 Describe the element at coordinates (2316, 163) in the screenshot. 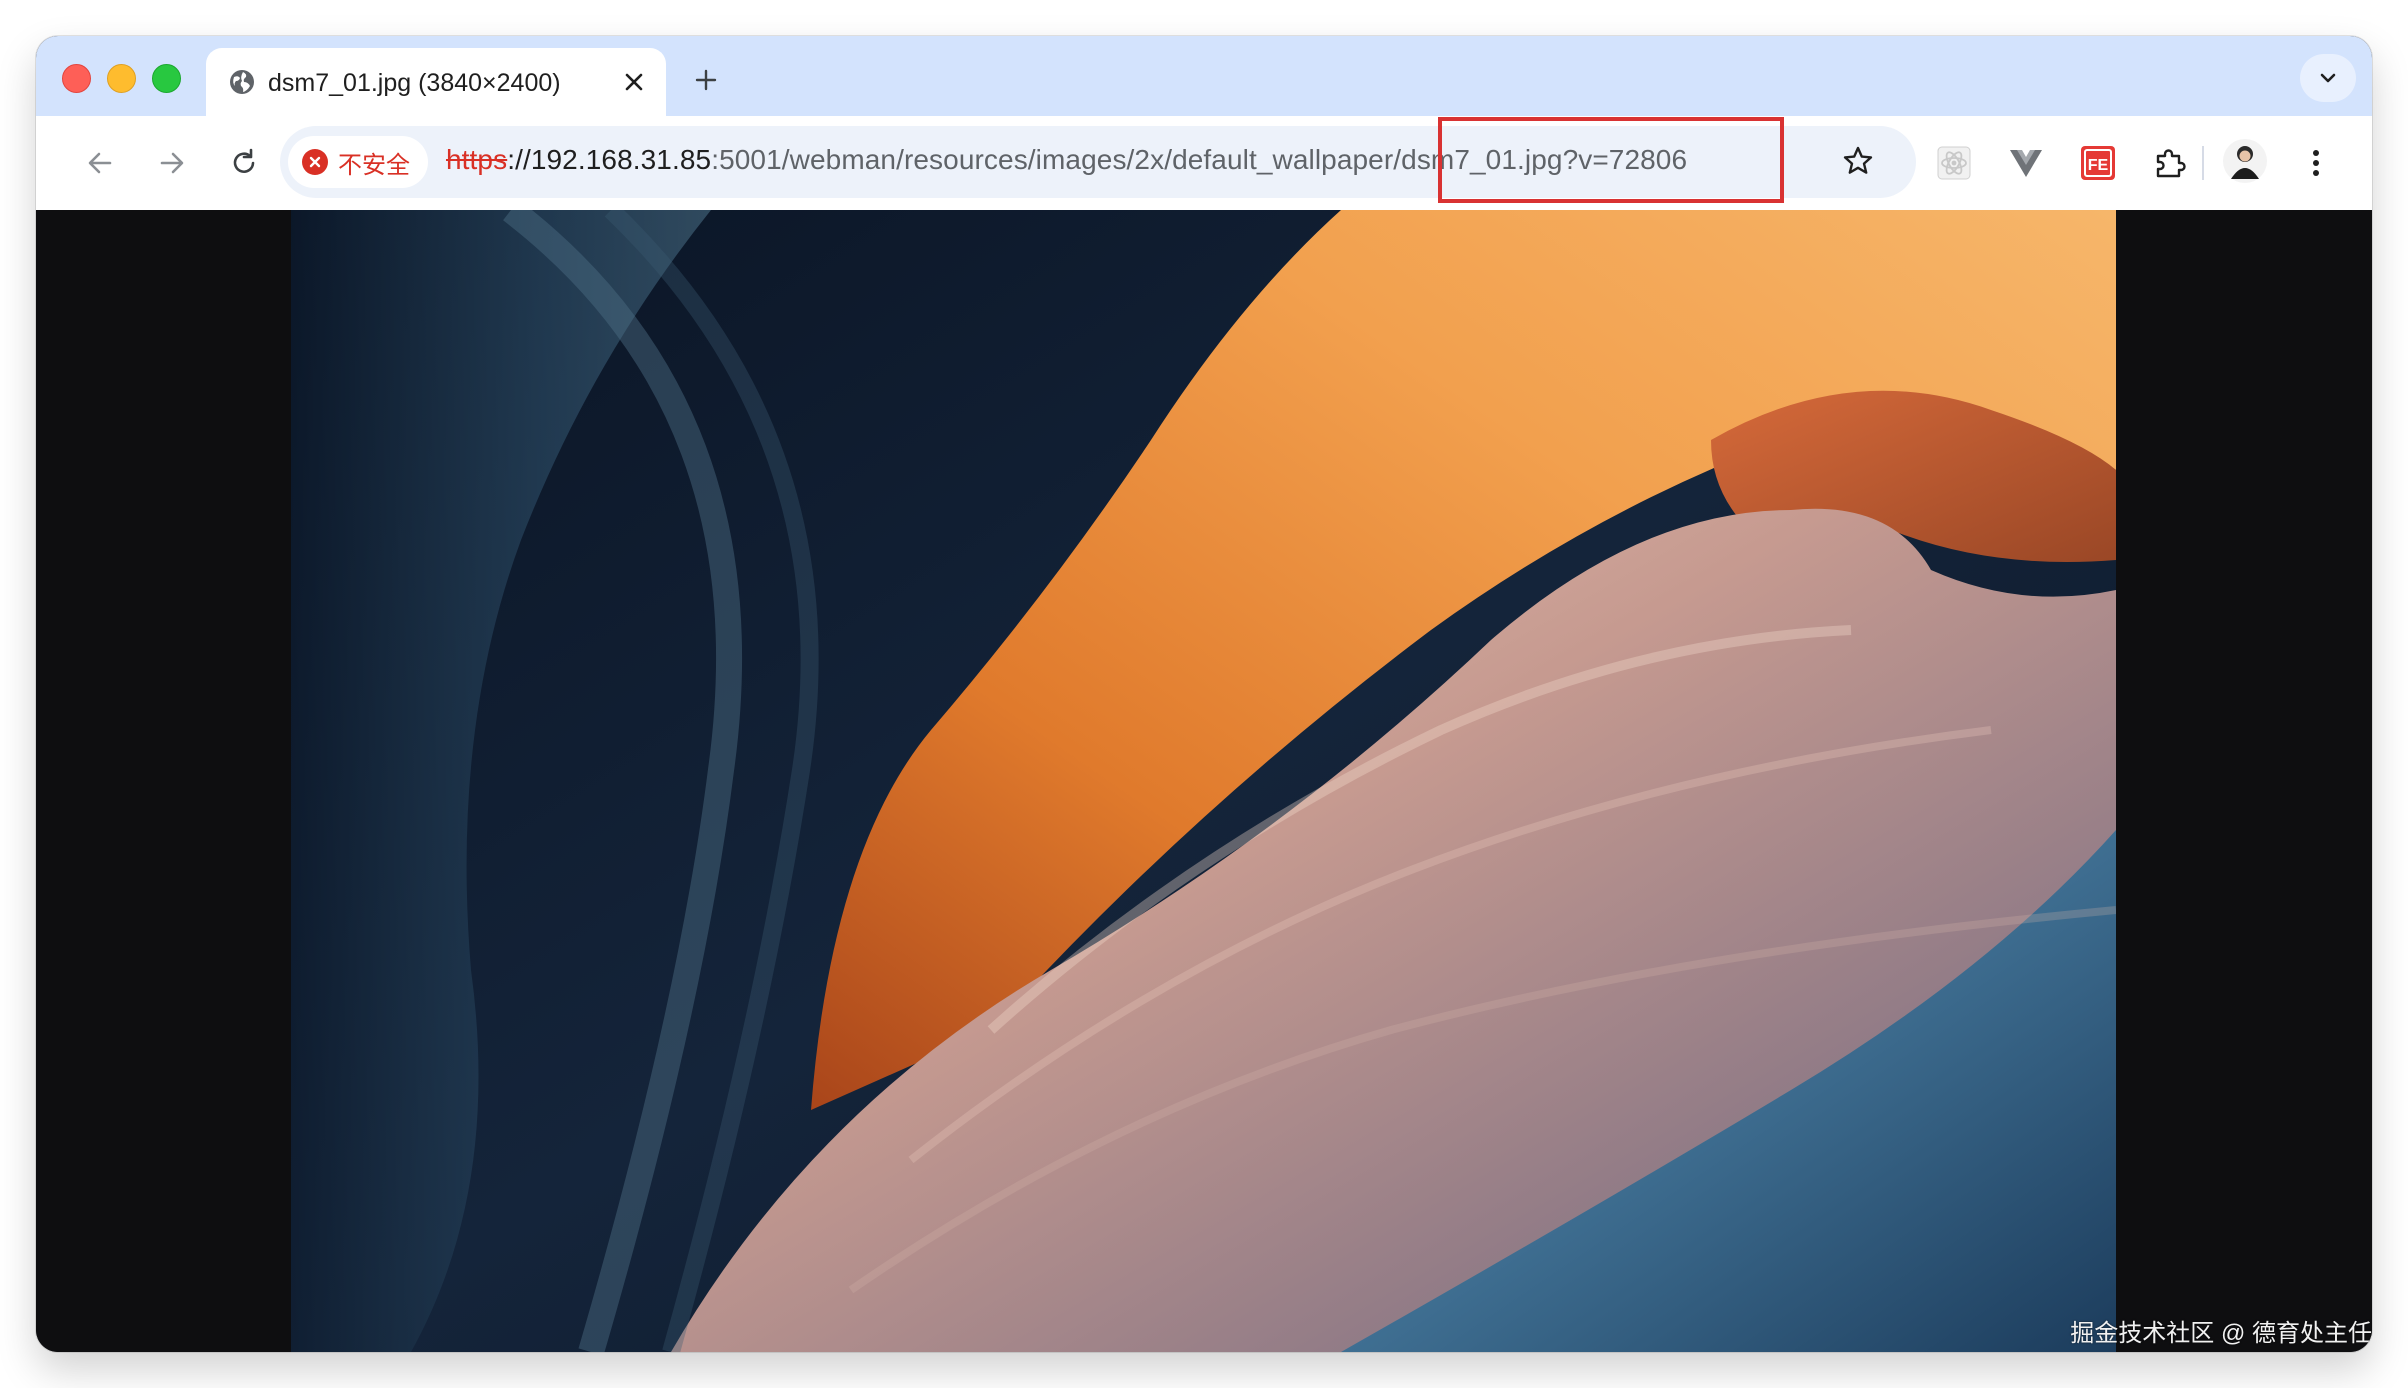

I see `more-menu-icon` at that location.